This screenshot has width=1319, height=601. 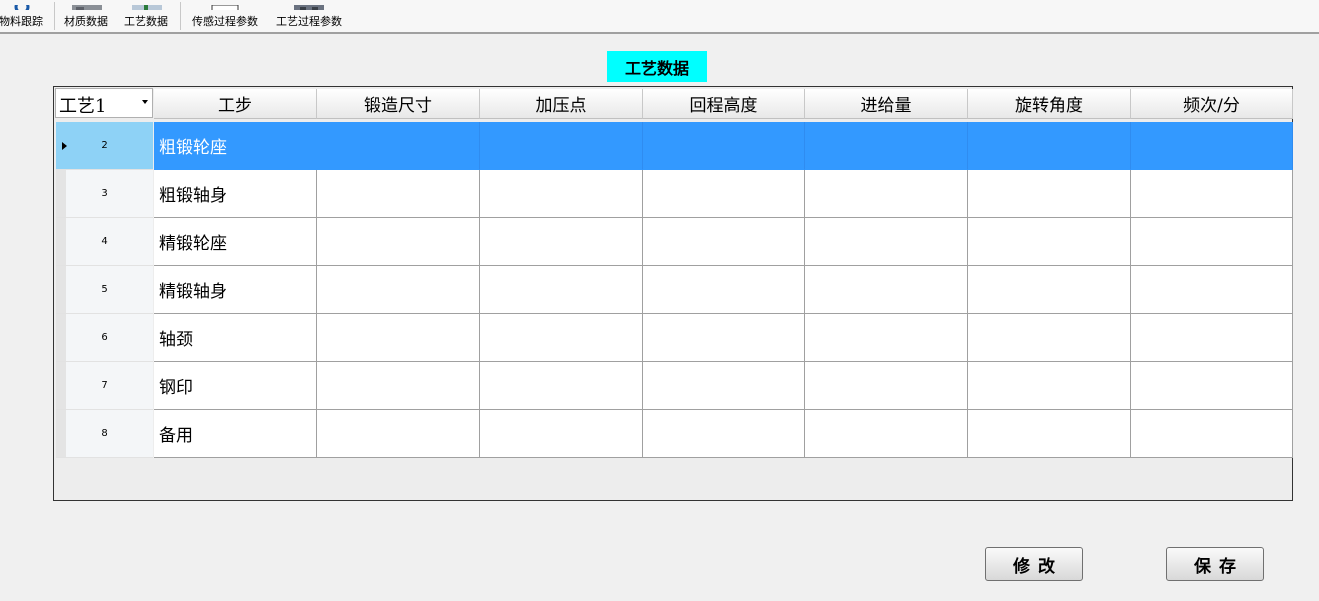 I want to click on cell-step: 轴颈, so click(x=235, y=338).